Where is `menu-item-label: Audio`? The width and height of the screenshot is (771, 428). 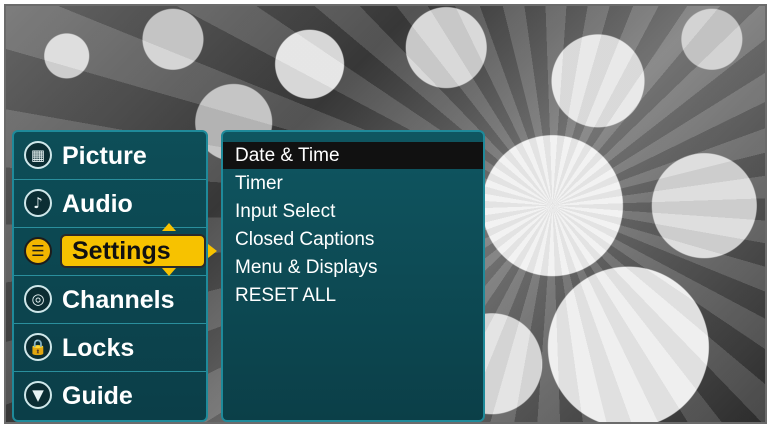
menu-item-label: Audio is located at coordinates (97, 204).